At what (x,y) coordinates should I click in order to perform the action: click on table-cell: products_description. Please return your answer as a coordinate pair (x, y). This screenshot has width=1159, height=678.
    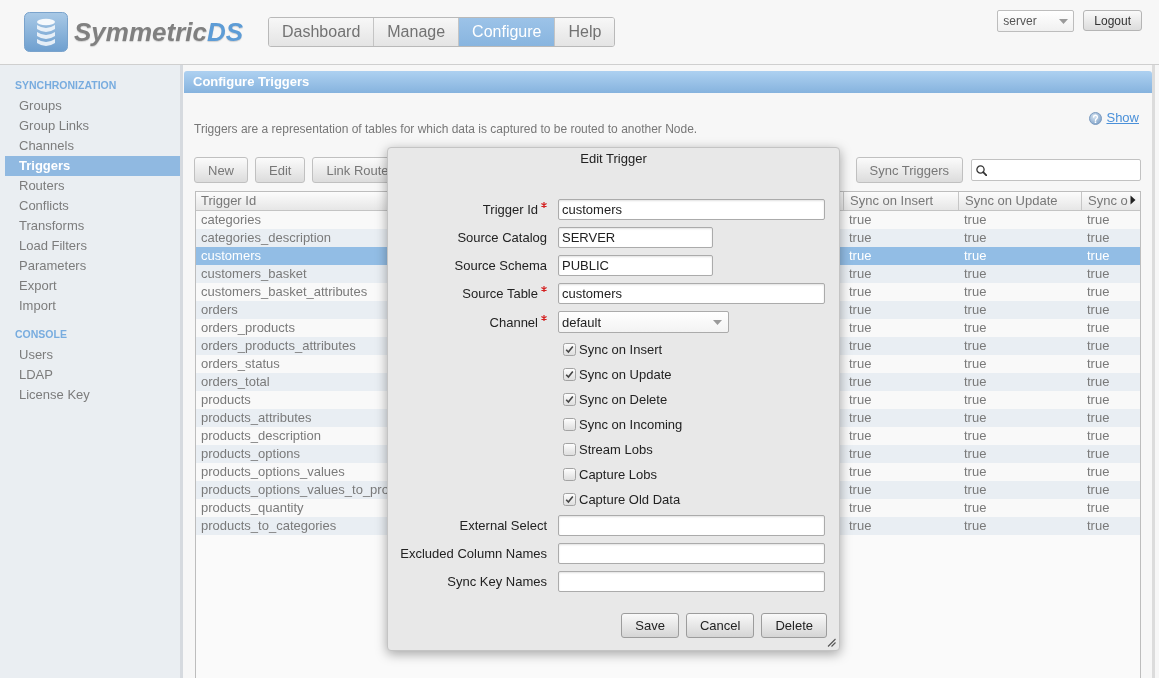
    Looking at the image, I should click on (261, 435).